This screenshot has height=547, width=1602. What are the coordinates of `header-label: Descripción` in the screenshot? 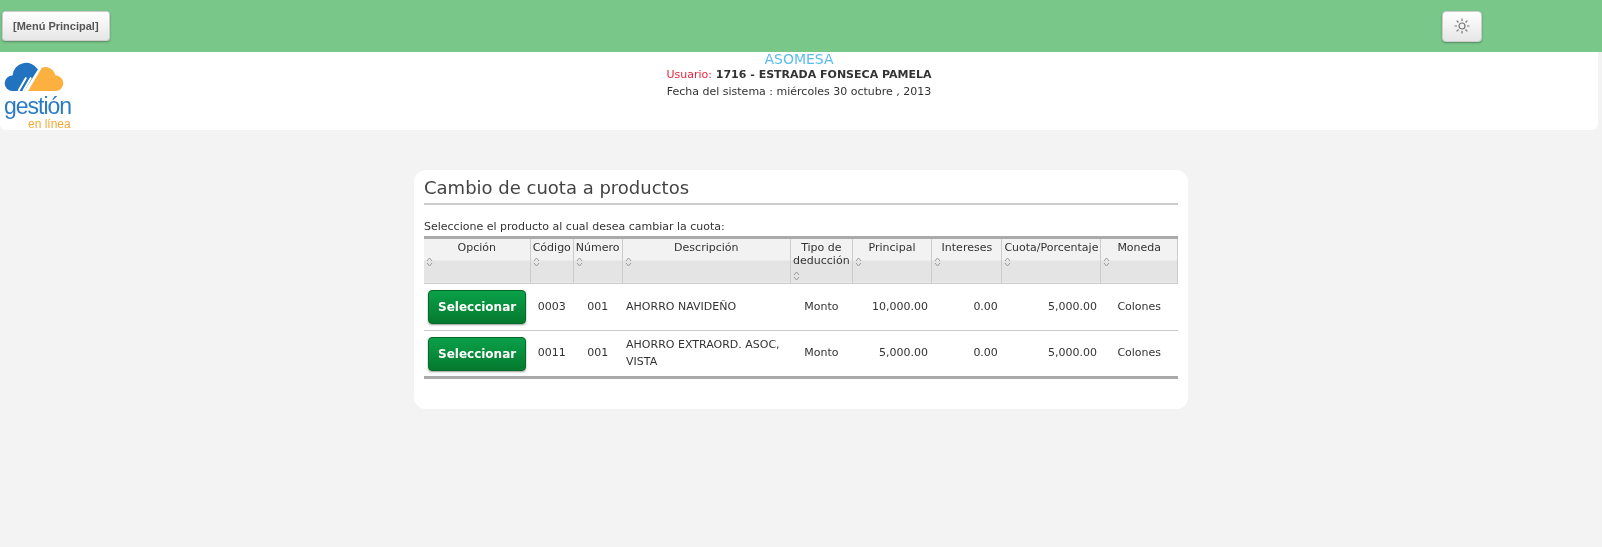 It's located at (706, 247).